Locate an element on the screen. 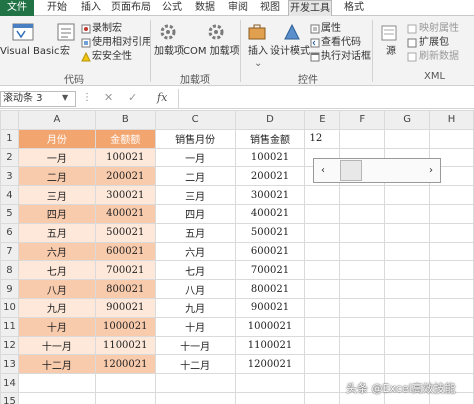  tab-insert: 插入 is located at coordinates (91, 8).